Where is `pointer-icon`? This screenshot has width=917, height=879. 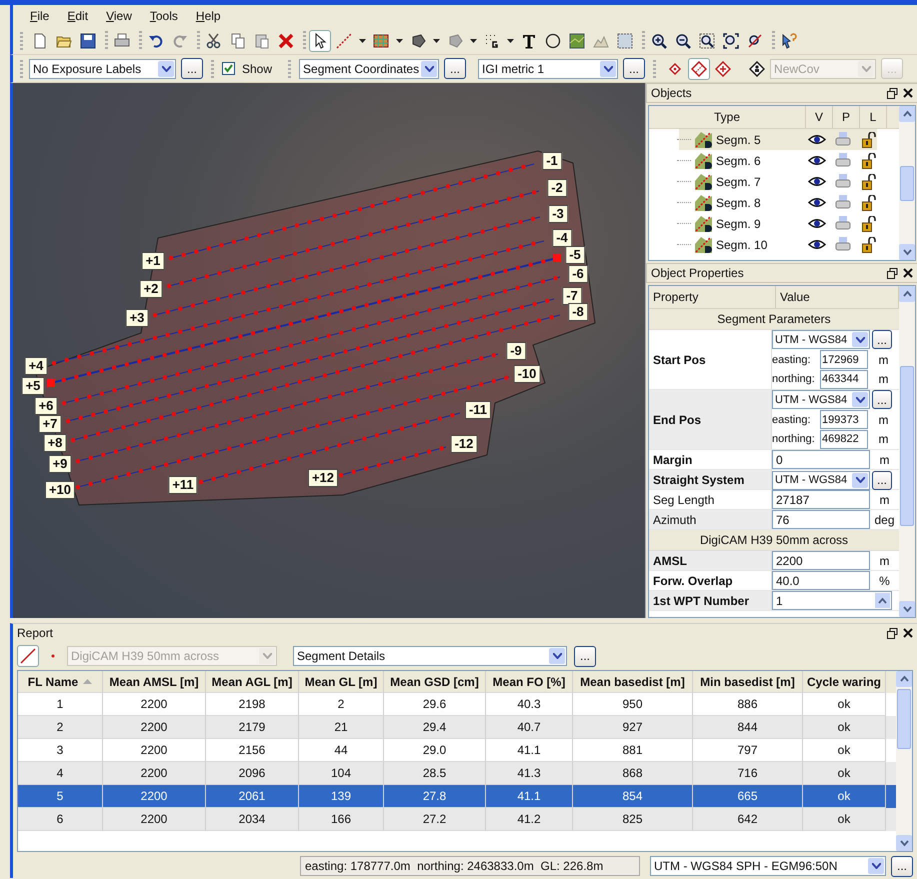
pointer-icon is located at coordinates (320, 41).